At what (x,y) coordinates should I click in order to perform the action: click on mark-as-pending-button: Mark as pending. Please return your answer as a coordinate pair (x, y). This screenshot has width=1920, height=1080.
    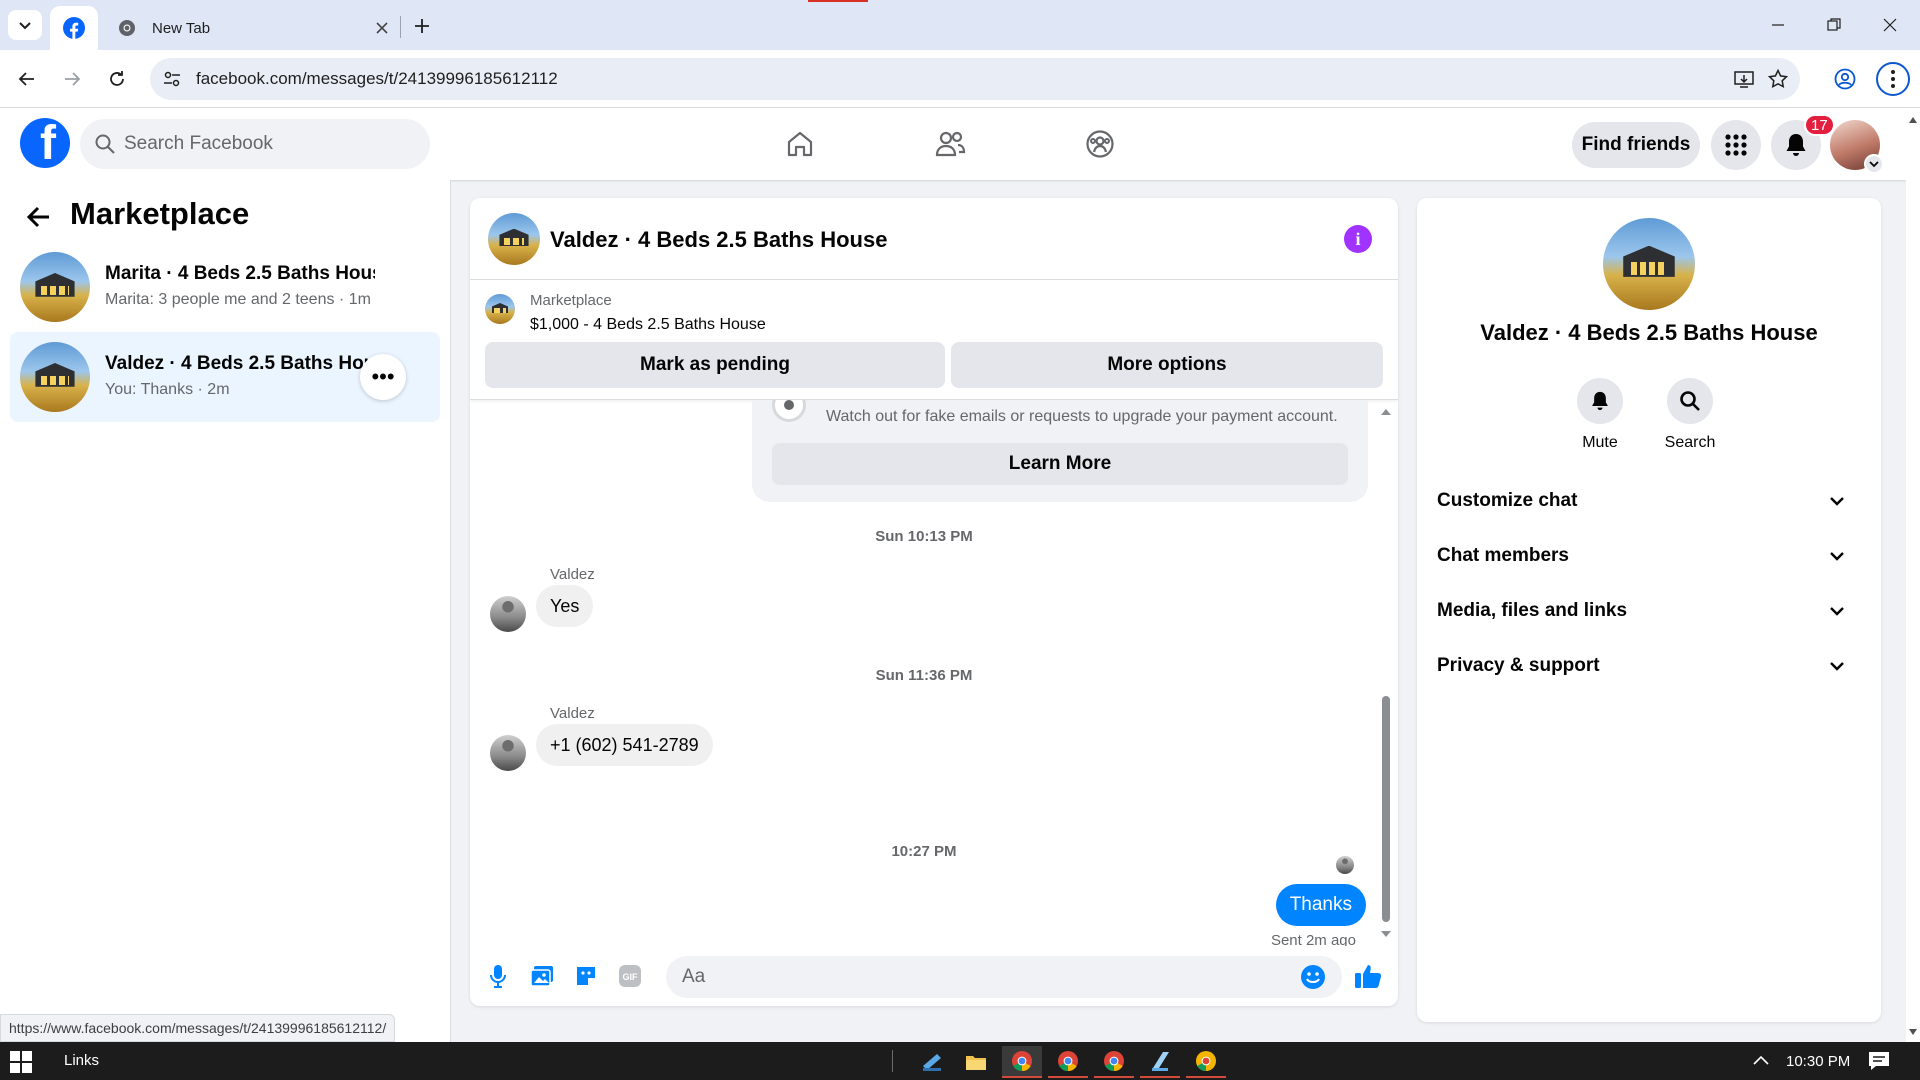
    Looking at the image, I should click on (715, 365).